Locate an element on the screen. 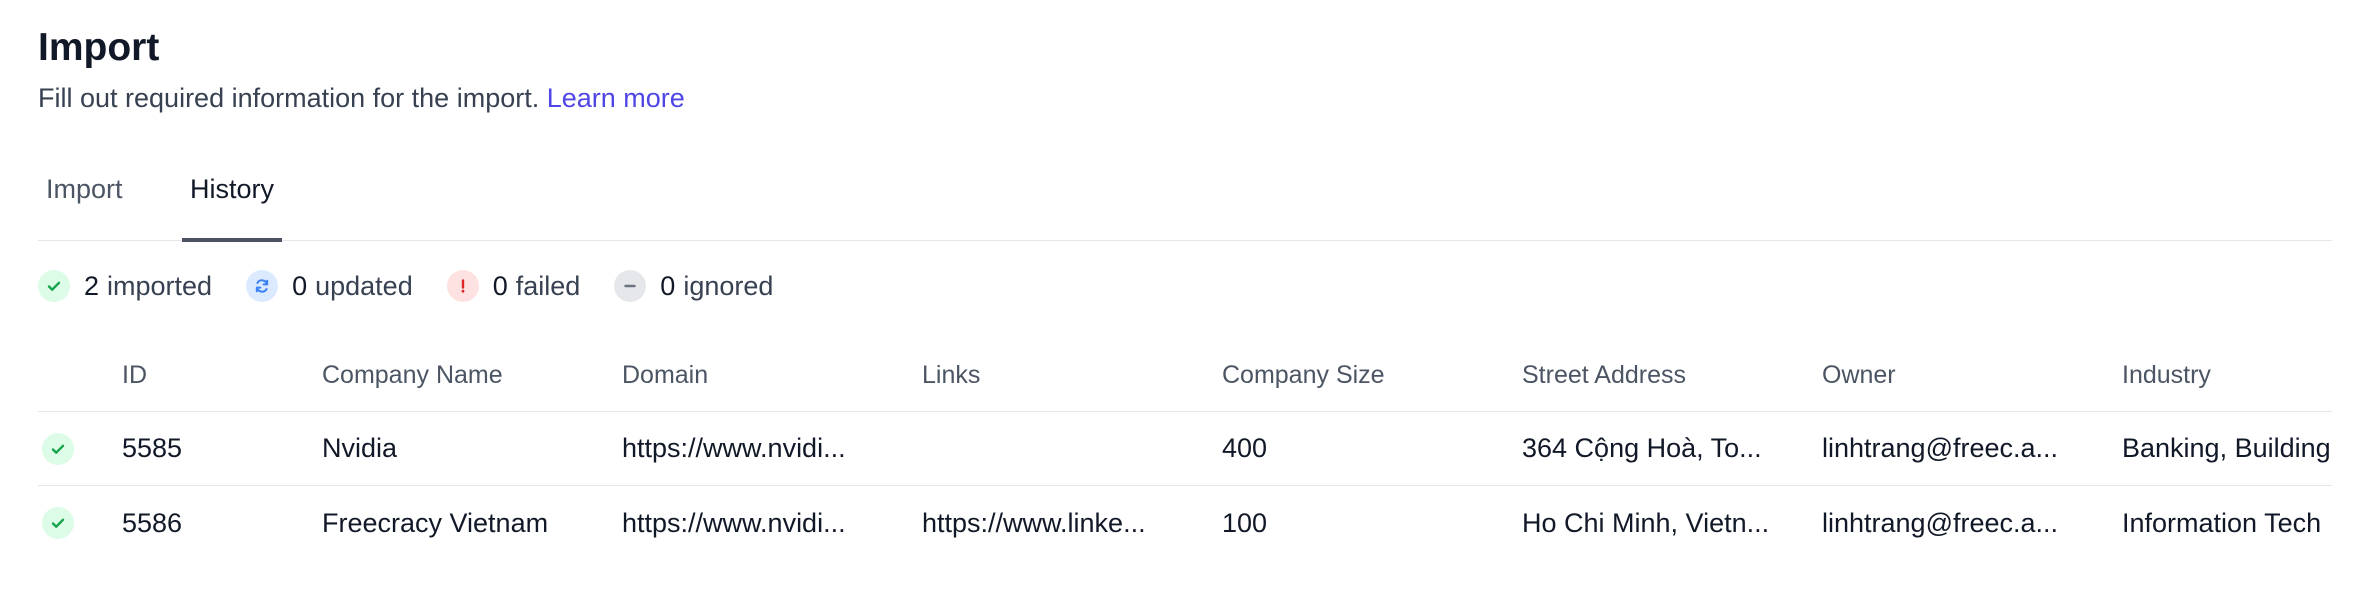 This screenshot has height=612, width=2370. cell-company-size: 100 is located at coordinates (1245, 522).